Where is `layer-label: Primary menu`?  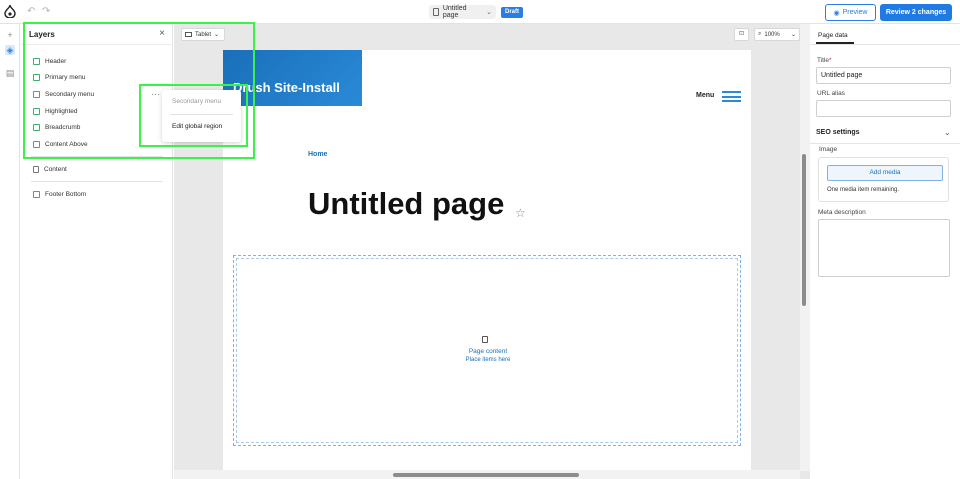
layer-label: Primary menu is located at coordinates (65, 77).